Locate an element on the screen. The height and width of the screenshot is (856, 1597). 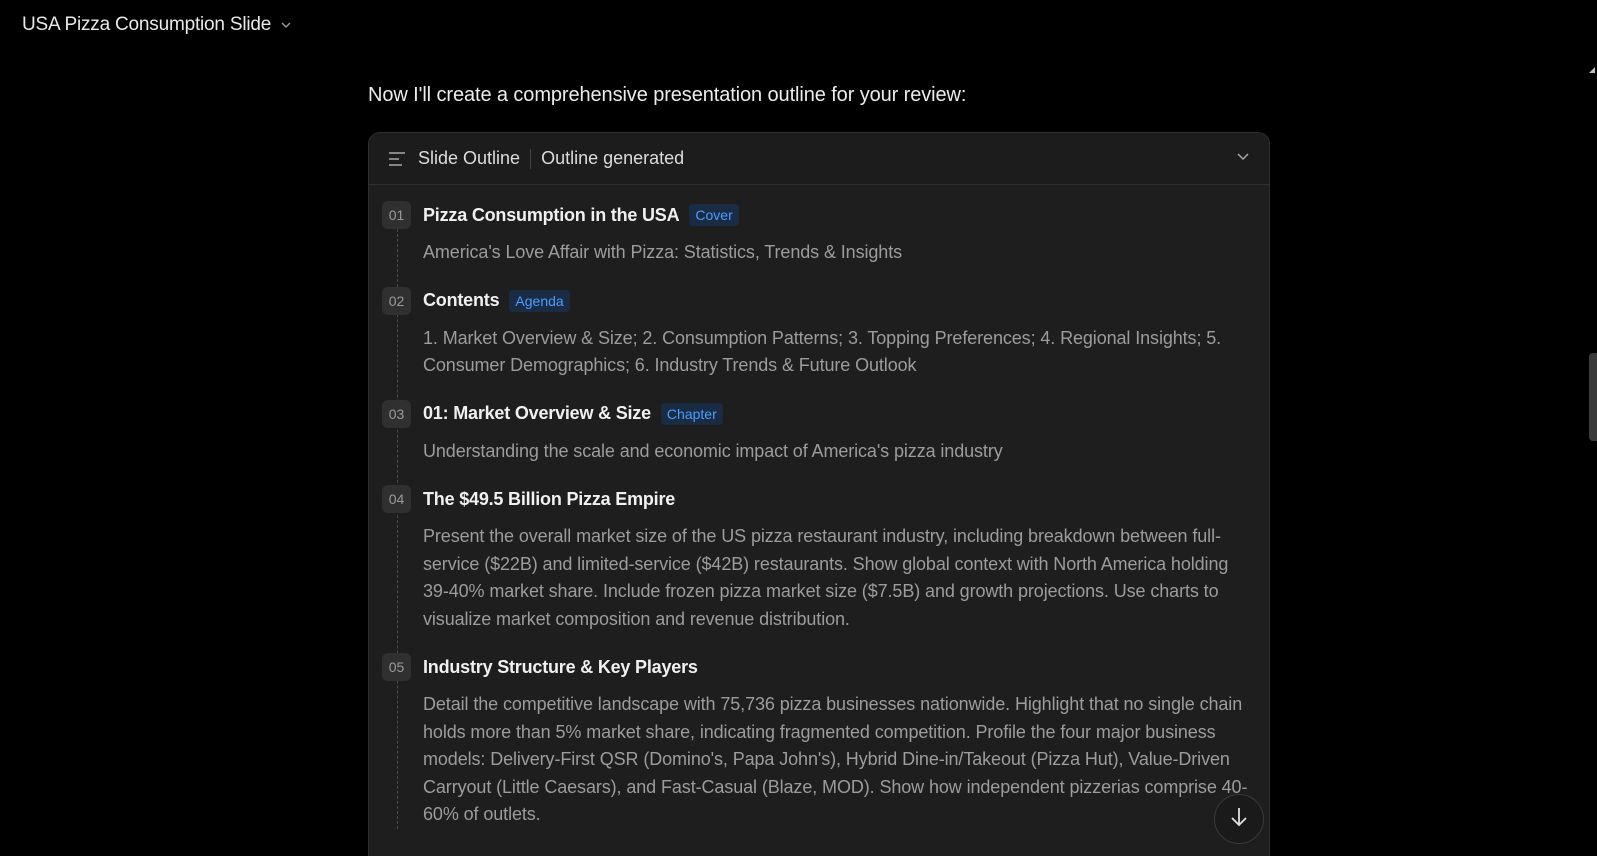
slide-type-badge: Agenda is located at coordinates (539, 300).